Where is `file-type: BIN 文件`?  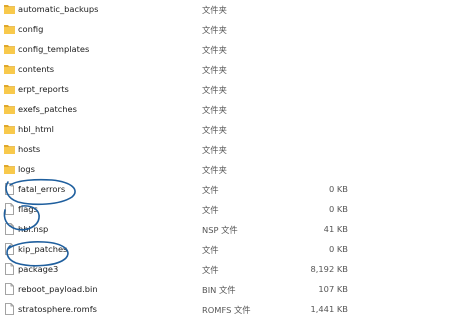 file-type: BIN 文件 is located at coordinates (219, 290).